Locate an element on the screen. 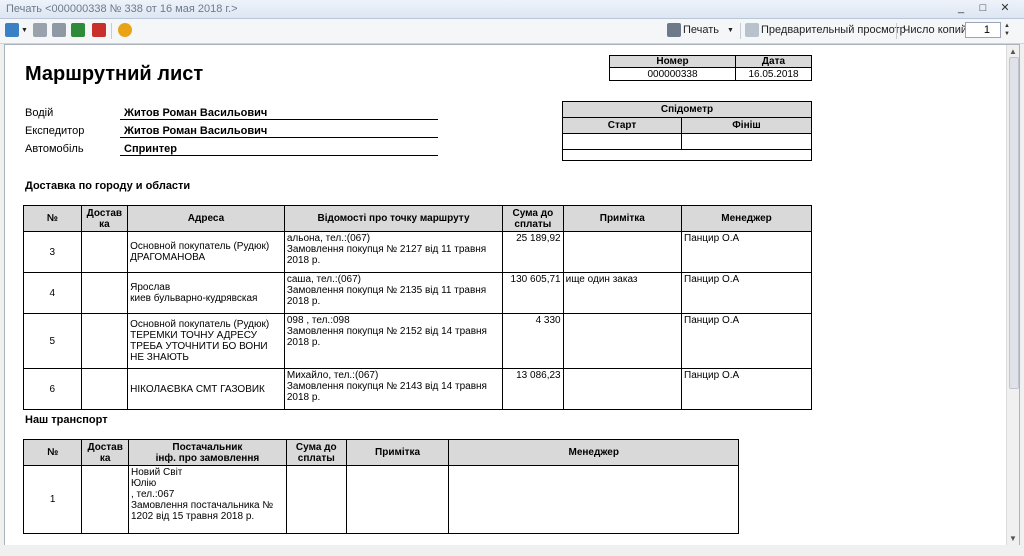  finish-value is located at coordinates (746, 141).